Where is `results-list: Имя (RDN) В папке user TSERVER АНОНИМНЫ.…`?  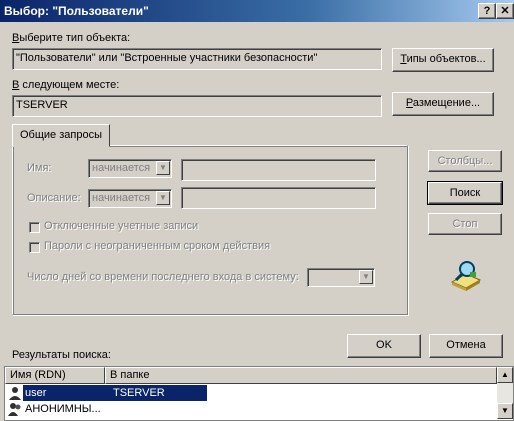
results-list: Имя (RDN) В папке user TSERVER АНОНИМНЫ.… is located at coordinates (259, 393).